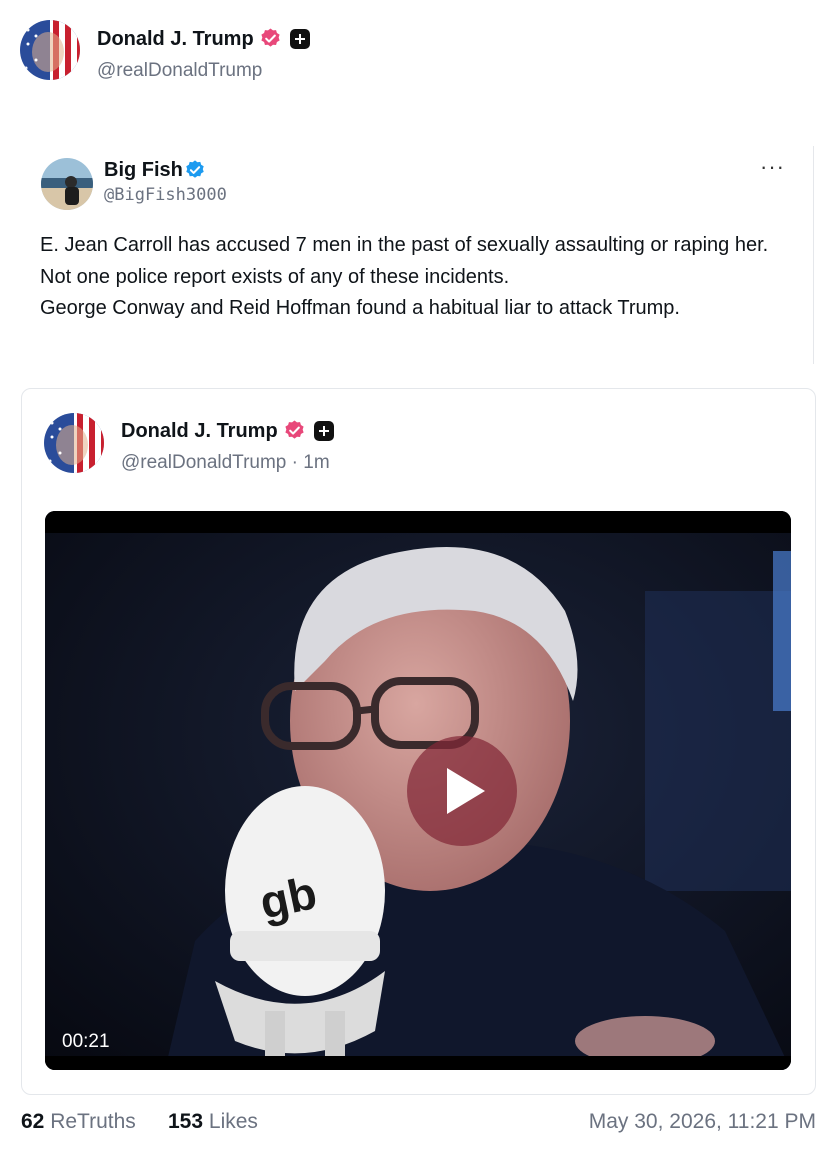 Image resolution: width=840 pixels, height=1159 pixels. I want to click on author-handle: @realDonaldTrump, so click(179, 71).